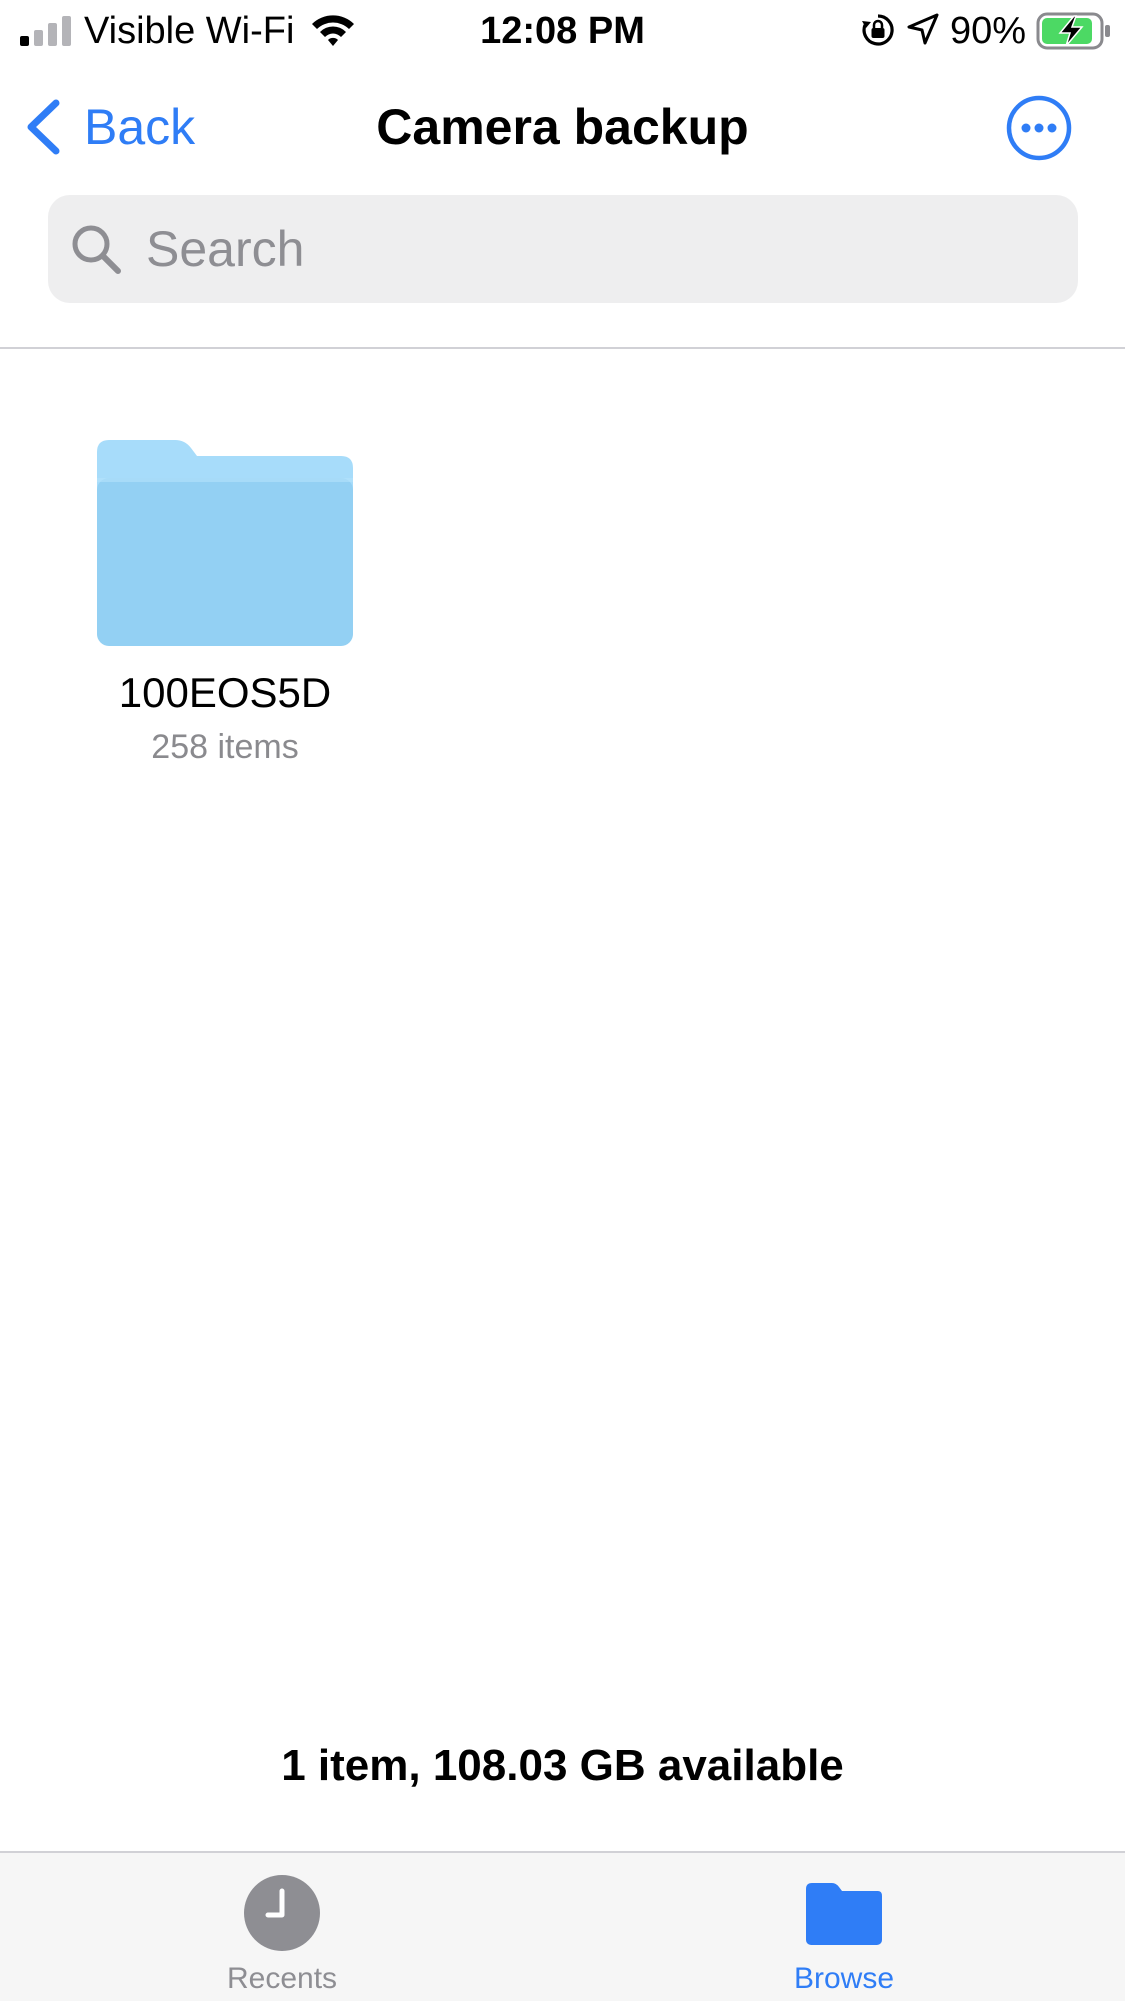 This screenshot has width=1125, height=2001. I want to click on location-arrow-icon, so click(923, 29).